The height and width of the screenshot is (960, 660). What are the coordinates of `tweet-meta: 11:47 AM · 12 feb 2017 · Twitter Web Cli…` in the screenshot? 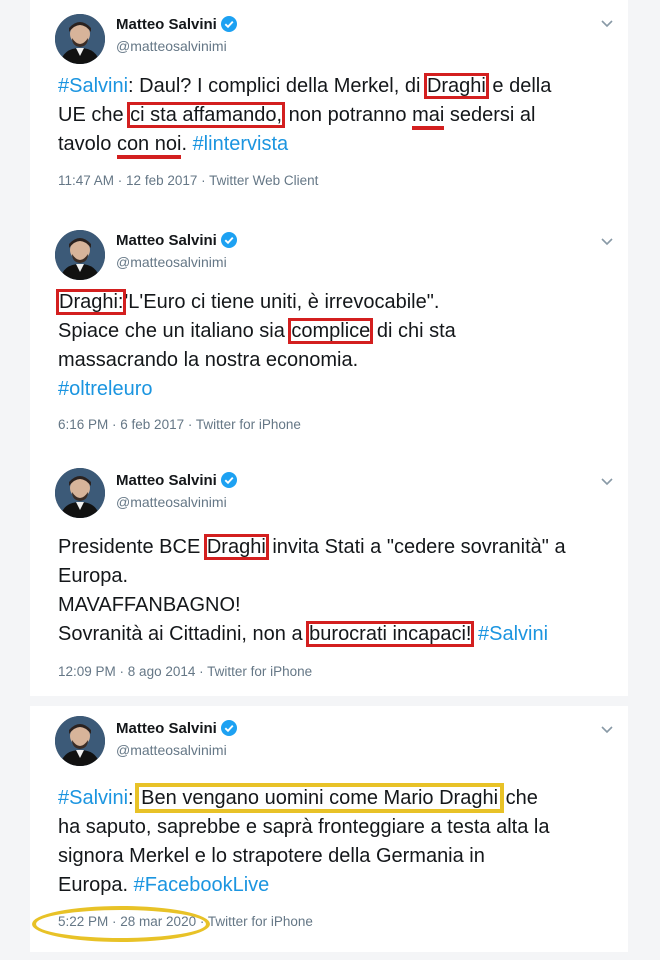 It's located at (188, 180).